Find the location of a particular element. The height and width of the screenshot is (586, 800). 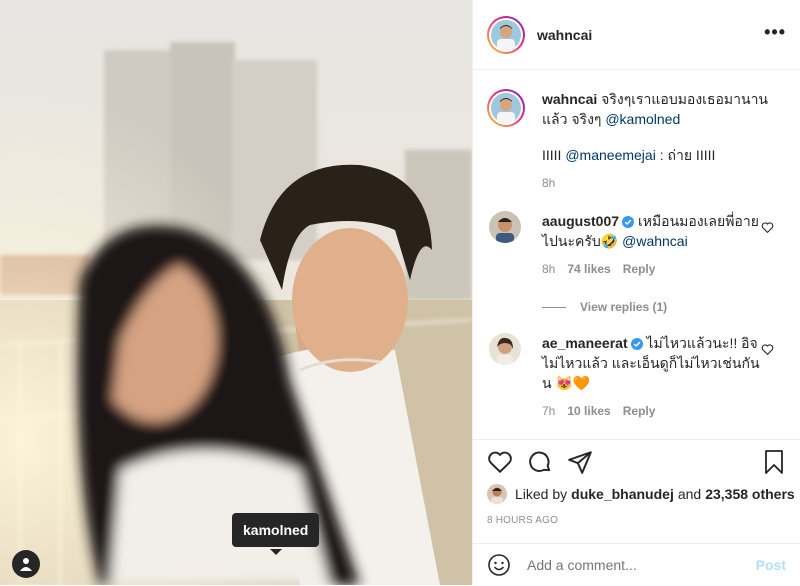

caption-time: 8h is located at coordinates (664, 183).